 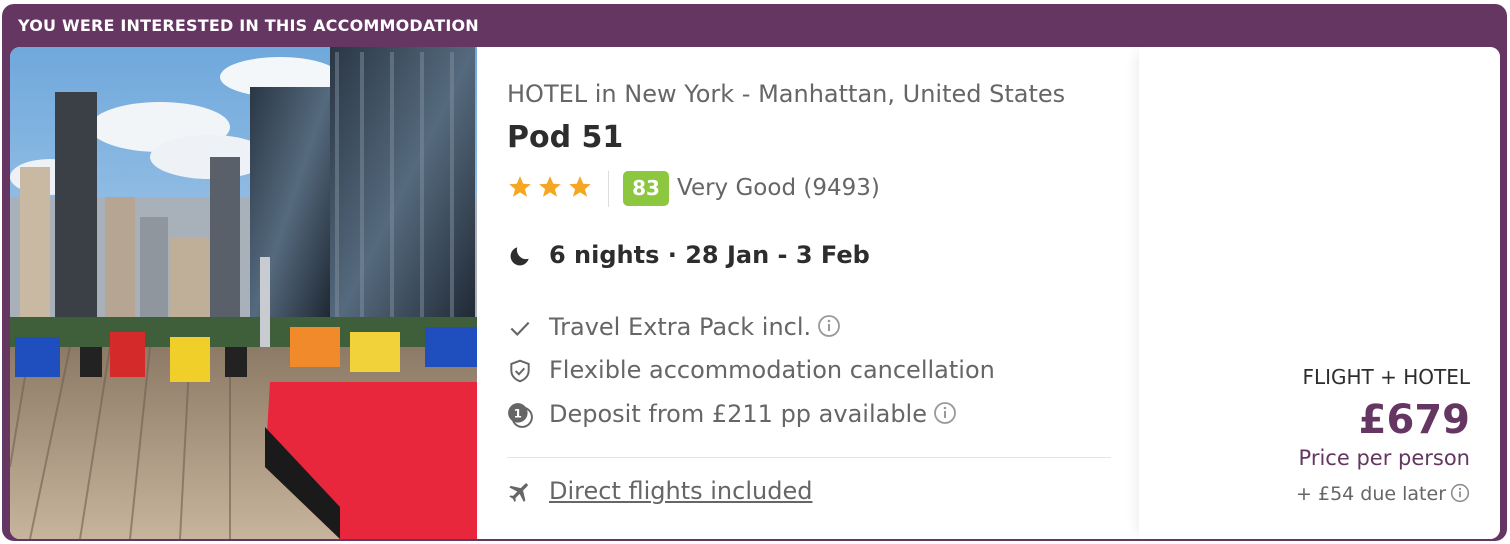 I want to click on score-text: Very Good (9493), so click(x=778, y=188).